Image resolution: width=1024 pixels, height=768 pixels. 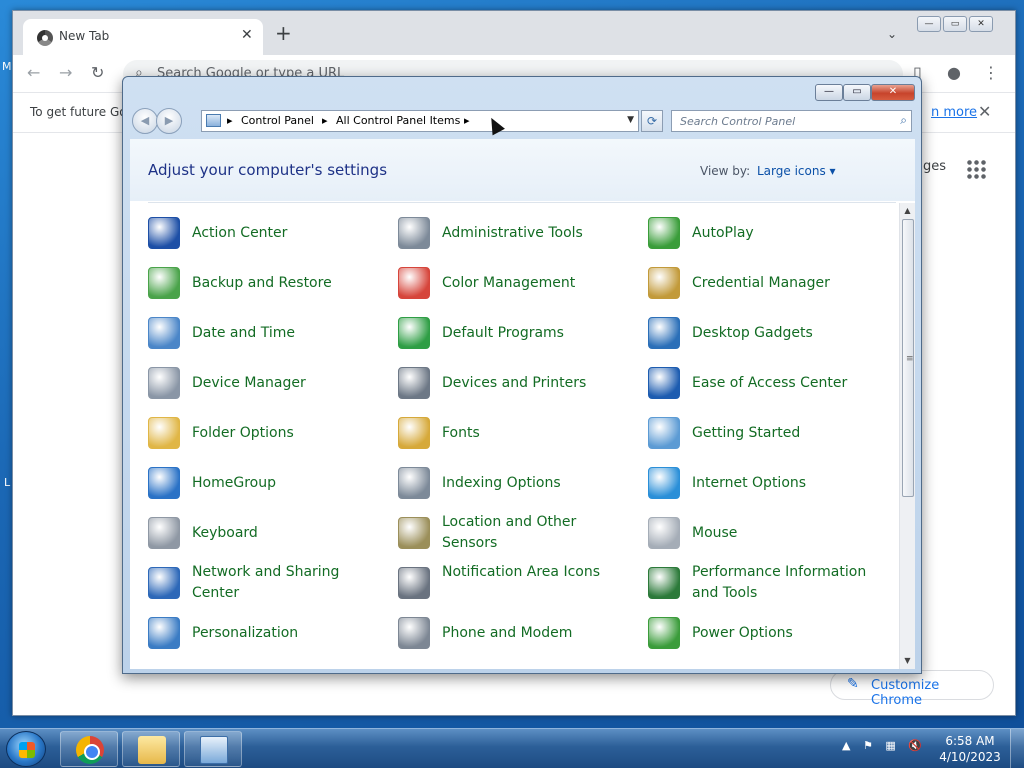 I want to click on volume-muted-icon: 🔇, so click(x=915, y=745).